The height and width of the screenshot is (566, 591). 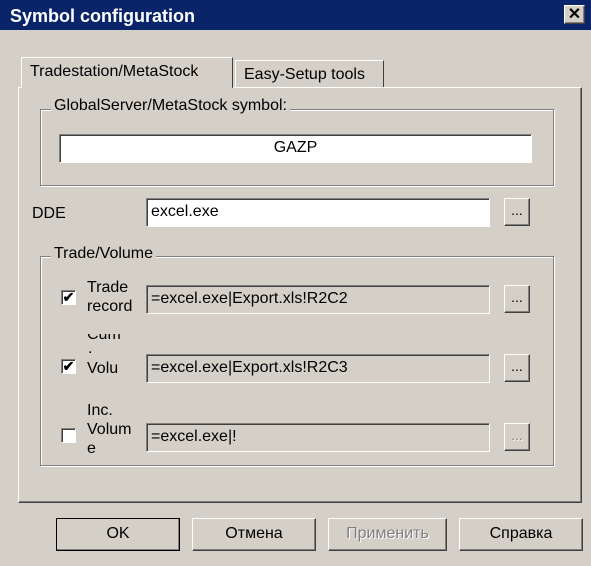 I want to click on help-button: Справка, so click(x=521, y=534).